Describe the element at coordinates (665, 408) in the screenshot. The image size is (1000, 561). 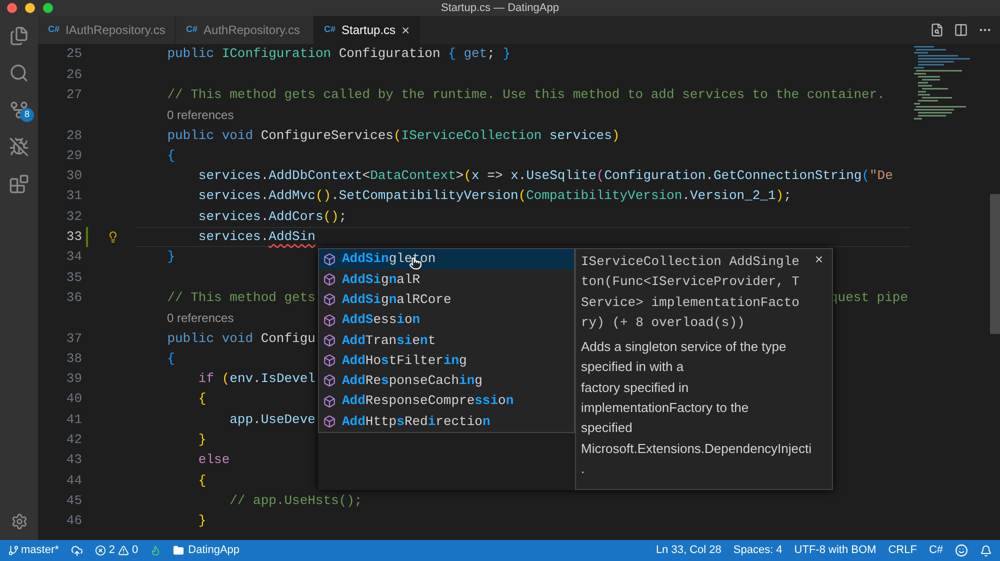
I see `doc-text: implementationFactory to the` at that location.